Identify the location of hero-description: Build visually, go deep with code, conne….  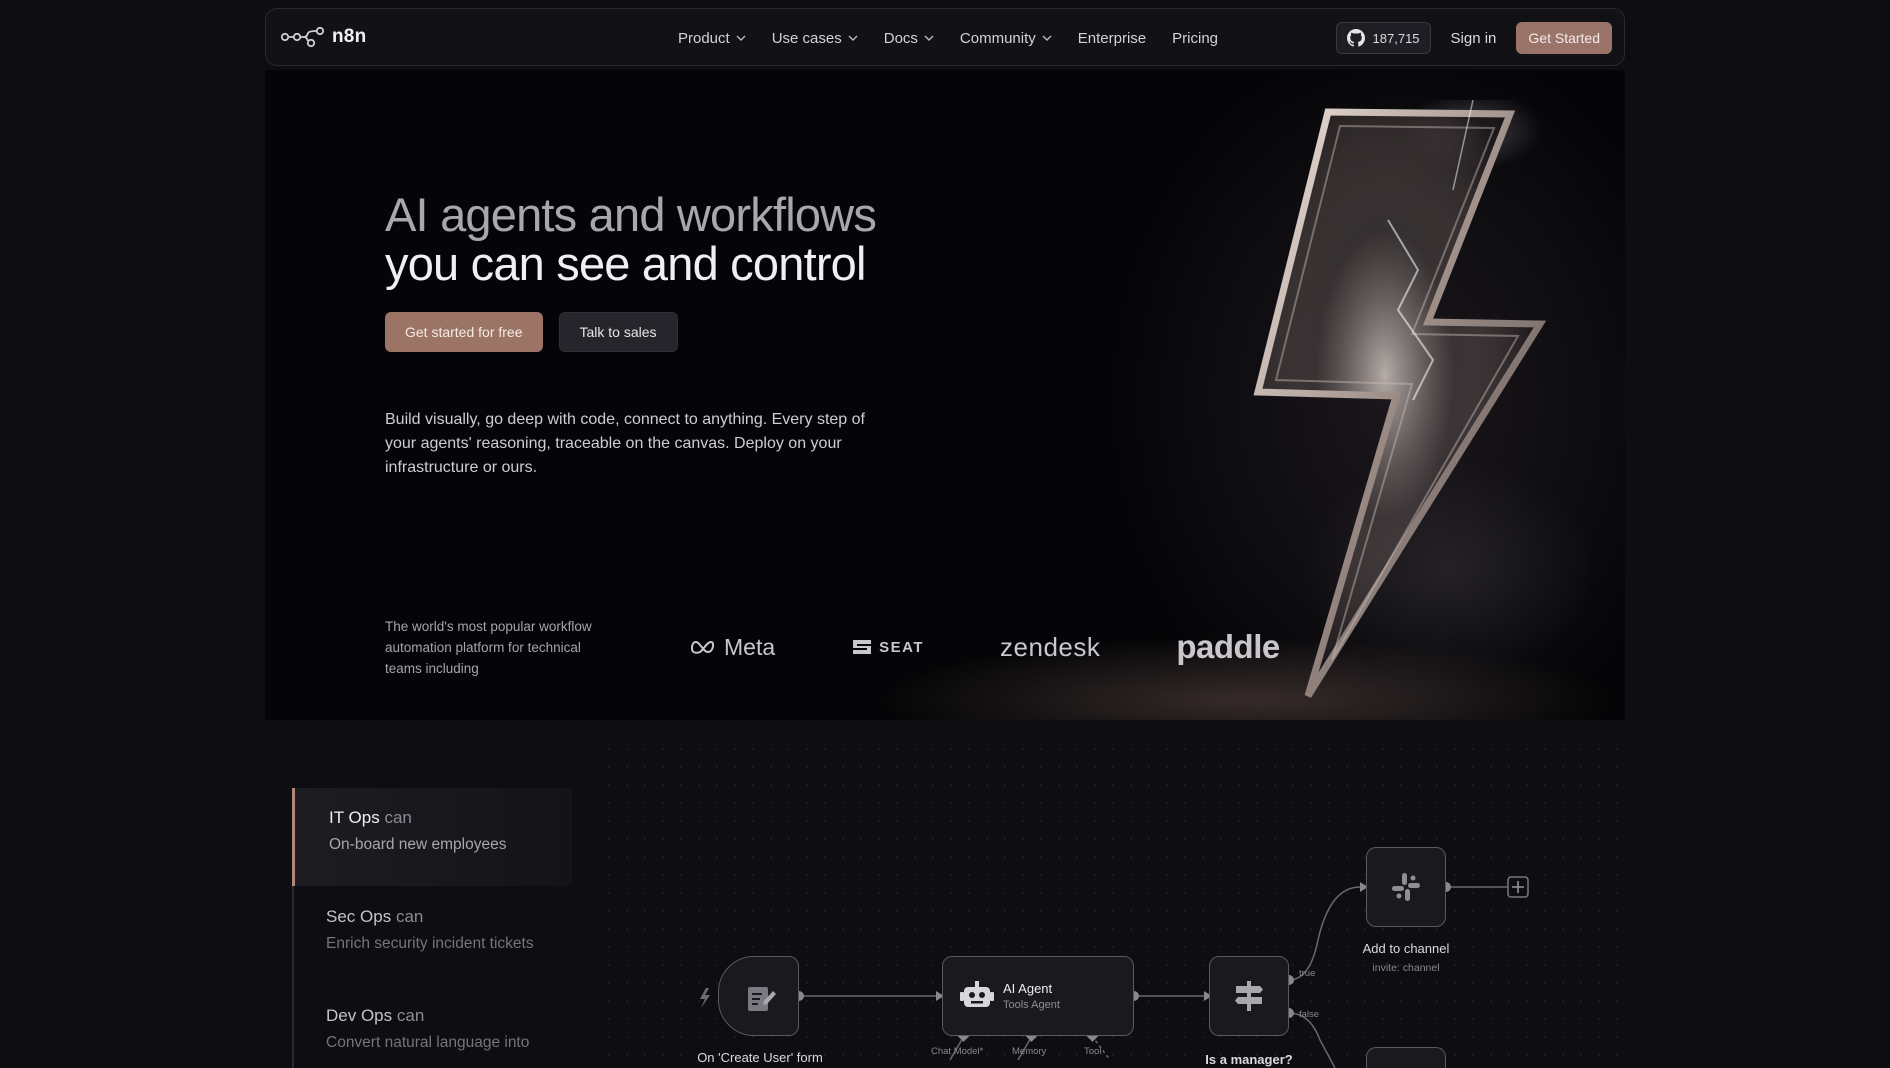
(625, 443).